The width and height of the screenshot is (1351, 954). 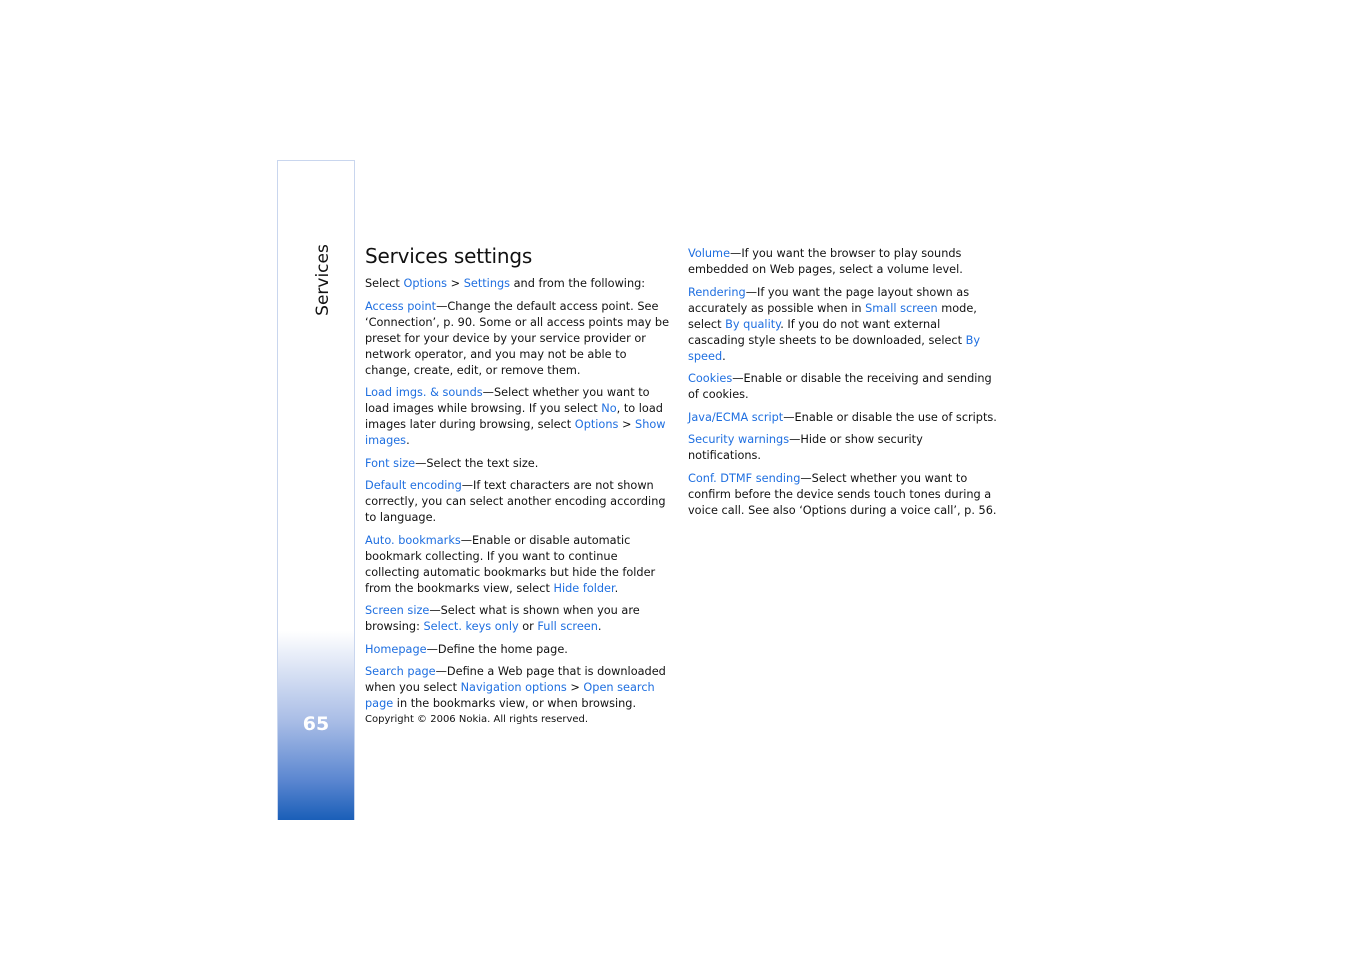 What do you see at coordinates (528, 626) in the screenshot?
I see `text: or` at bounding box center [528, 626].